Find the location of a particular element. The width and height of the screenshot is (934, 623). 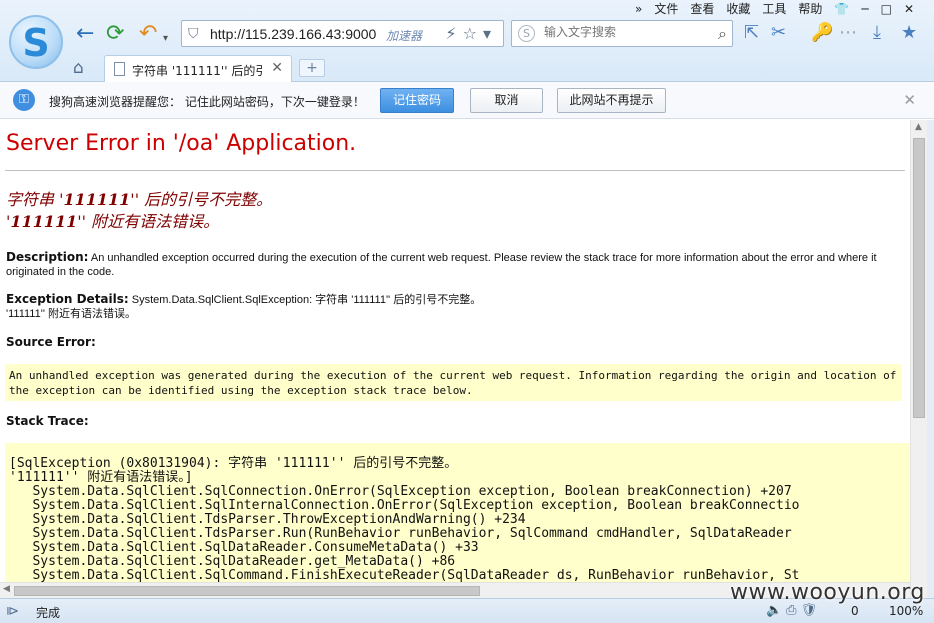

source-error-label: Source Error: is located at coordinates (51, 342).